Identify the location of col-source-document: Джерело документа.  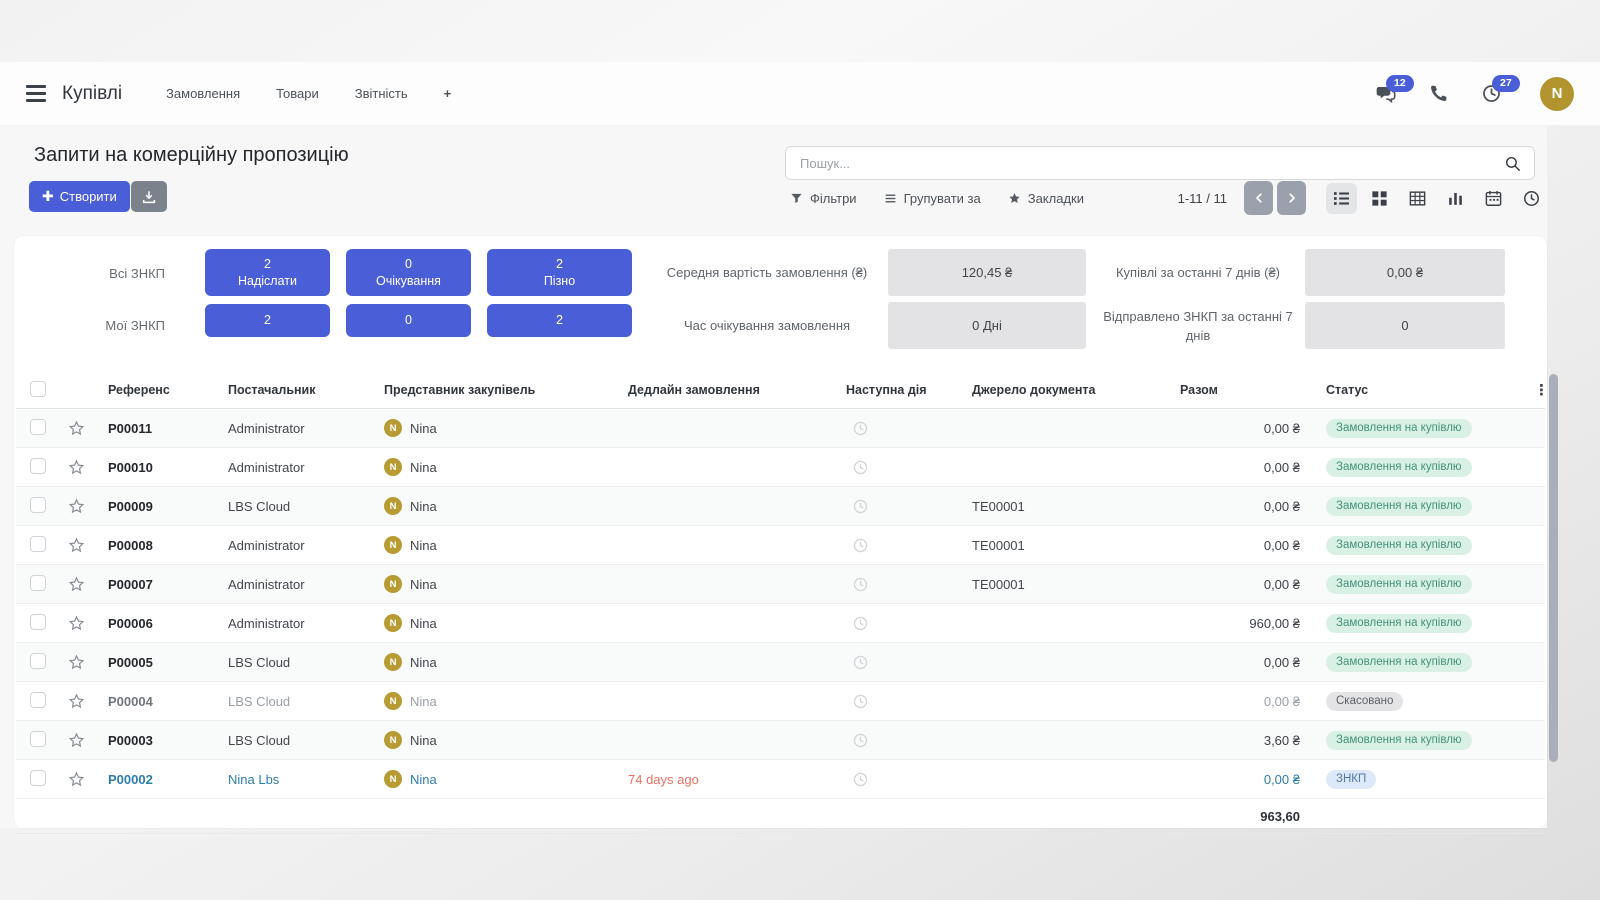
(1076, 390).